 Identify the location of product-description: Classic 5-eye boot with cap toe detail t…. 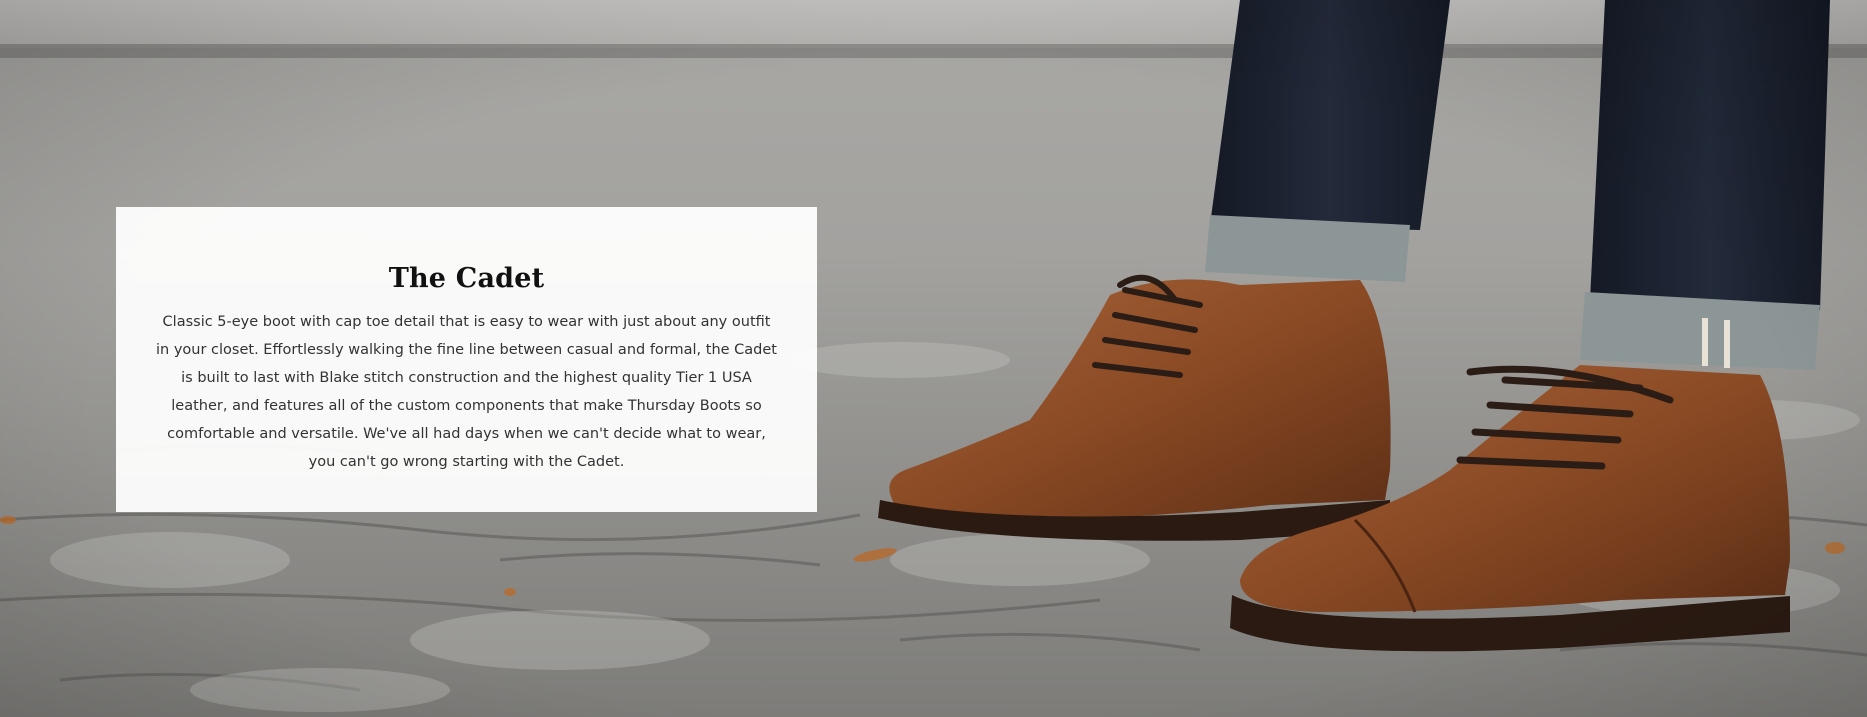
(466, 392).